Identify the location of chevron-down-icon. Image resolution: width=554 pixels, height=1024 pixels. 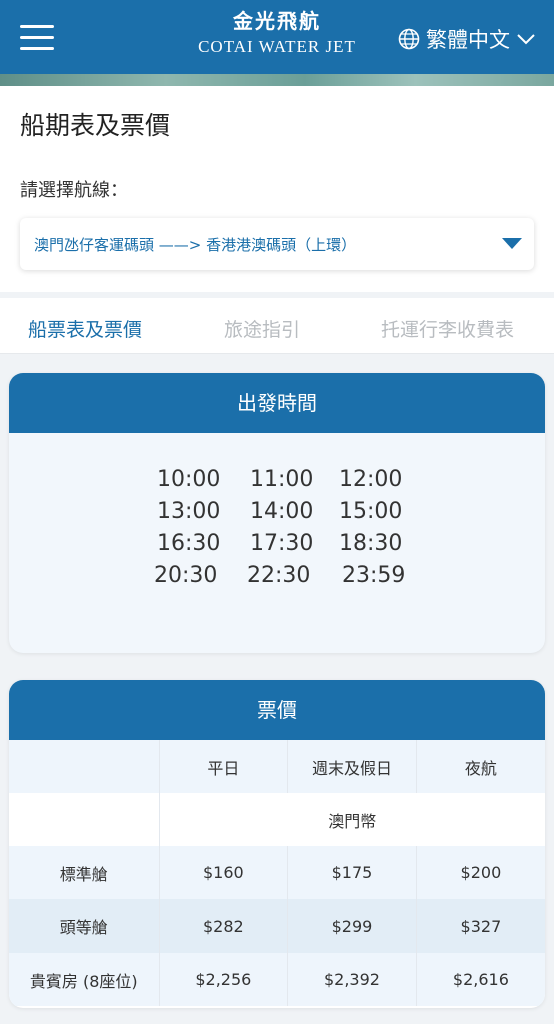
(526, 39).